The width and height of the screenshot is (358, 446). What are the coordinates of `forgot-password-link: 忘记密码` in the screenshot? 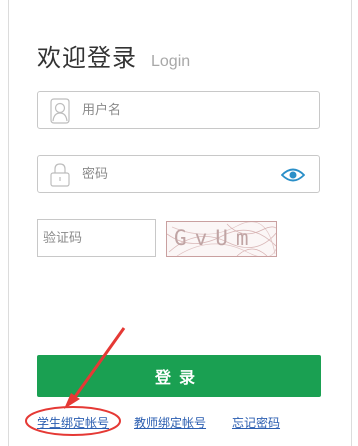 It's located at (256, 422).